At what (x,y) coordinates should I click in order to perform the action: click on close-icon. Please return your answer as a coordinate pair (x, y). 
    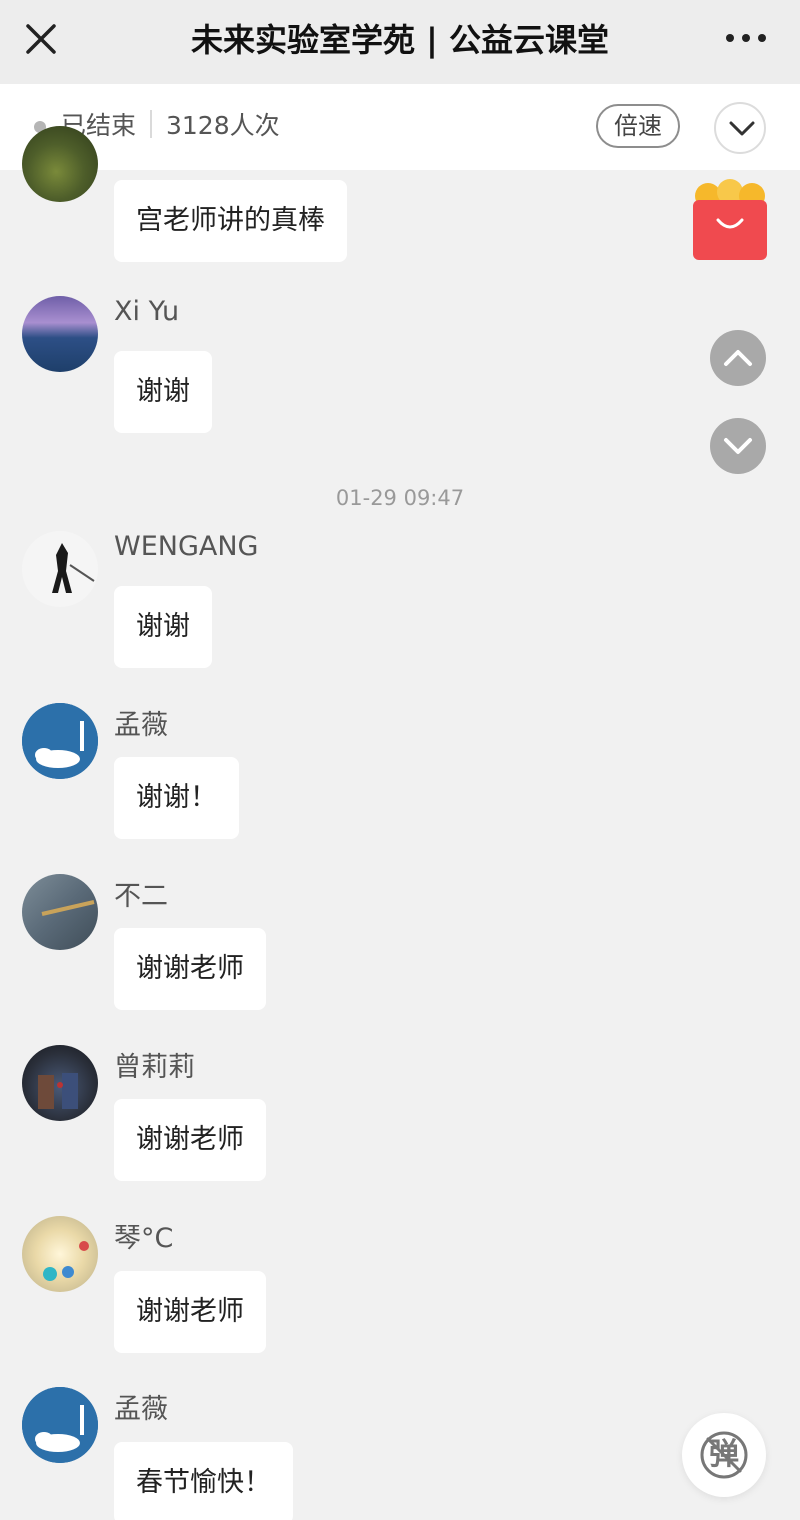
    Looking at the image, I should click on (41, 39).